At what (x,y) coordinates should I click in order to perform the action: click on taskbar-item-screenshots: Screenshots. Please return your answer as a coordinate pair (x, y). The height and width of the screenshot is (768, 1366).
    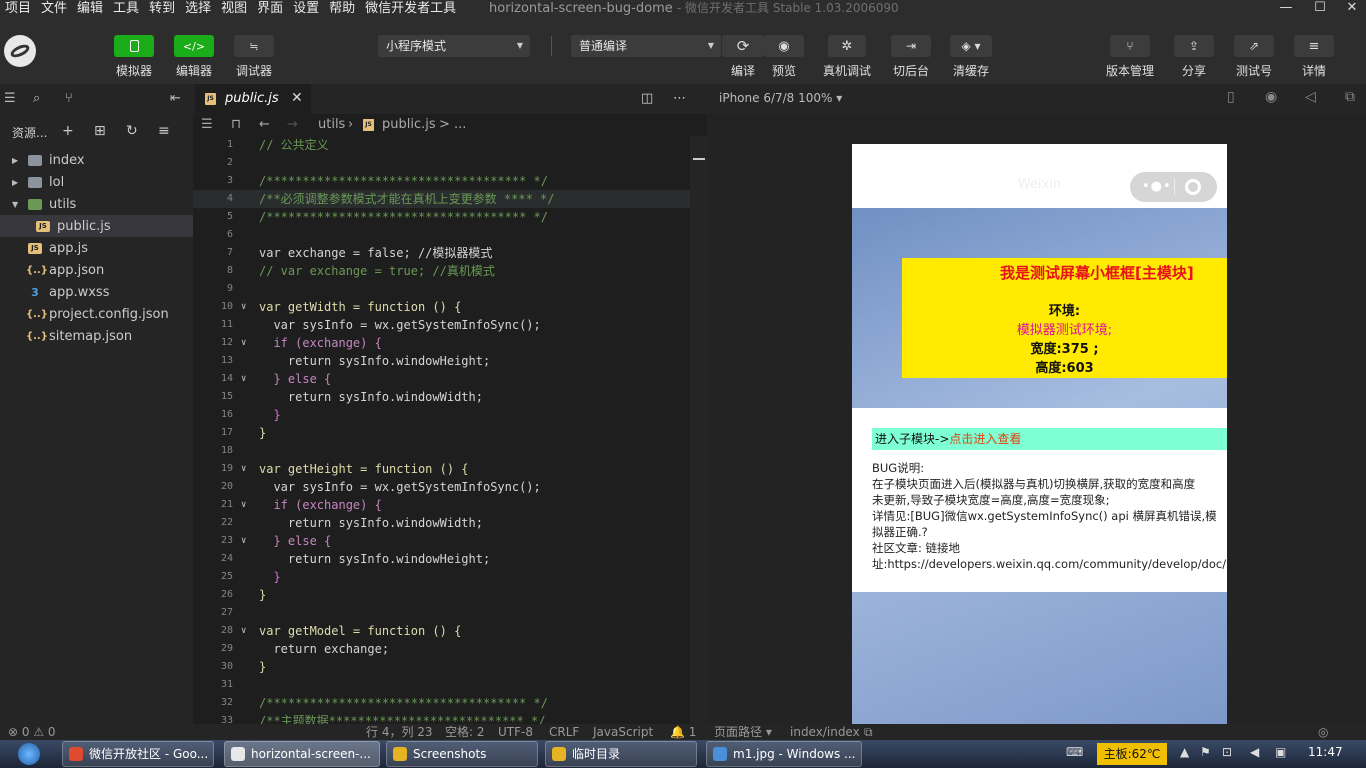
    Looking at the image, I should click on (462, 754).